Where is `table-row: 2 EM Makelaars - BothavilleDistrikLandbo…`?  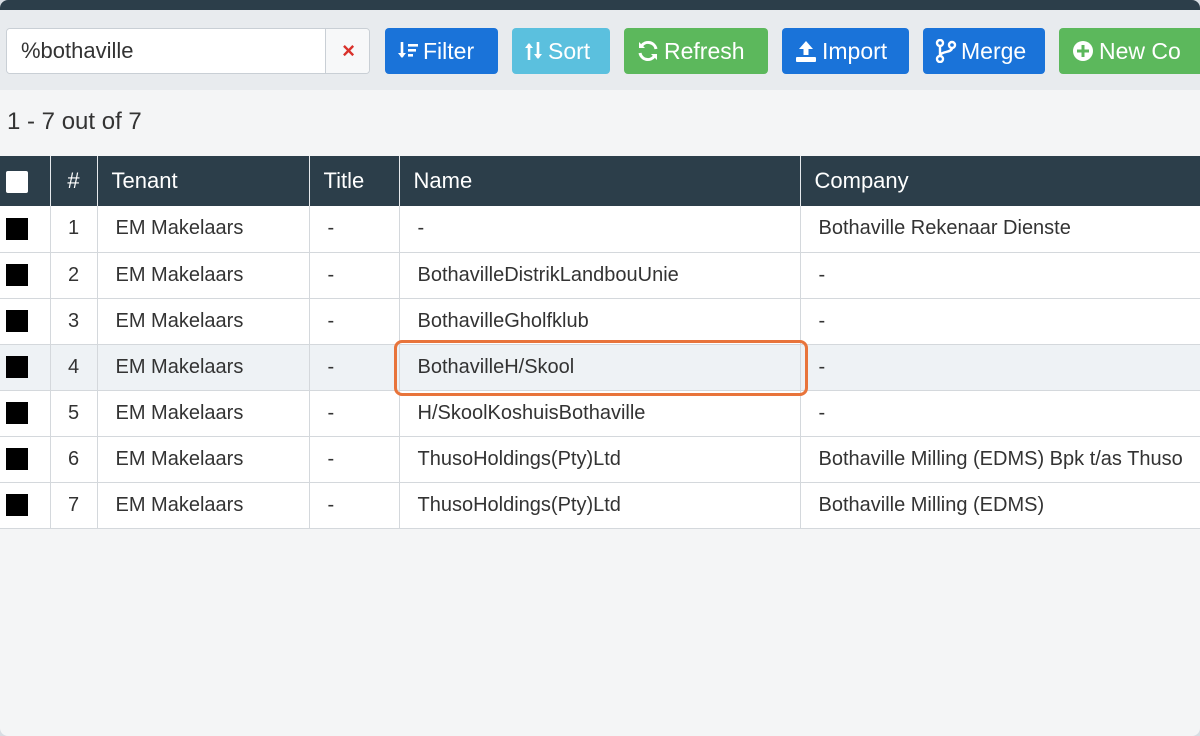
table-row: 2 EM Makelaars - BothavilleDistrikLandbo… is located at coordinates (600, 275).